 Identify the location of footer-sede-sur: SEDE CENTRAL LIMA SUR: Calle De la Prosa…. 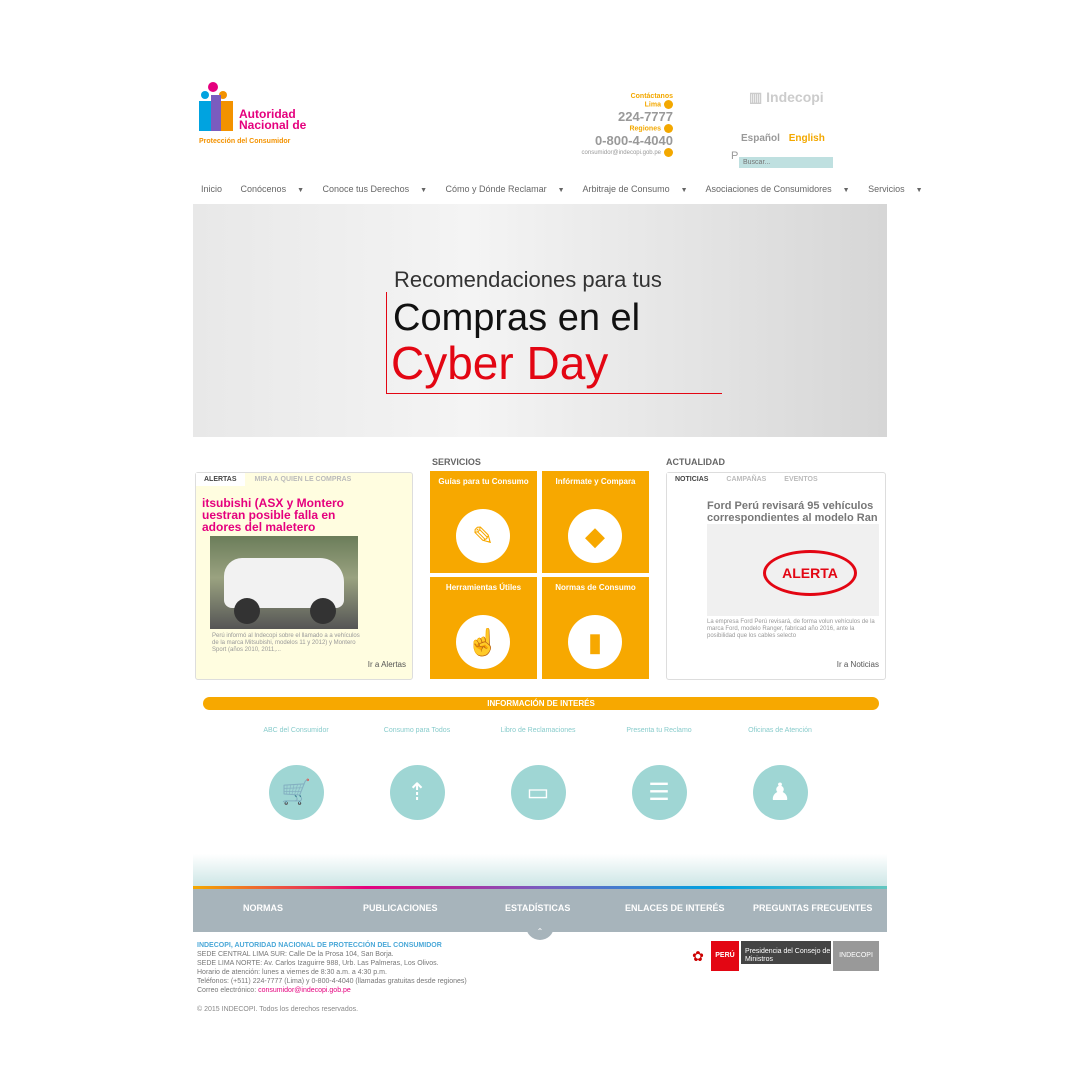
(295, 954).